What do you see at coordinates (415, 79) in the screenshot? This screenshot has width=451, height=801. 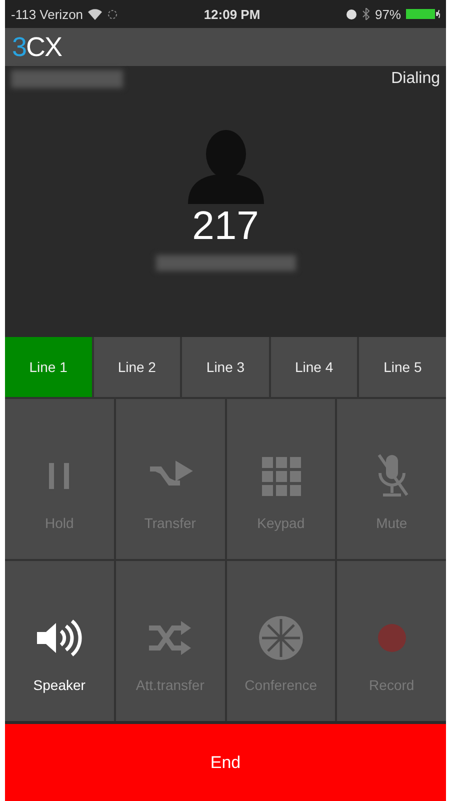 I see `call-status: Dialing` at bounding box center [415, 79].